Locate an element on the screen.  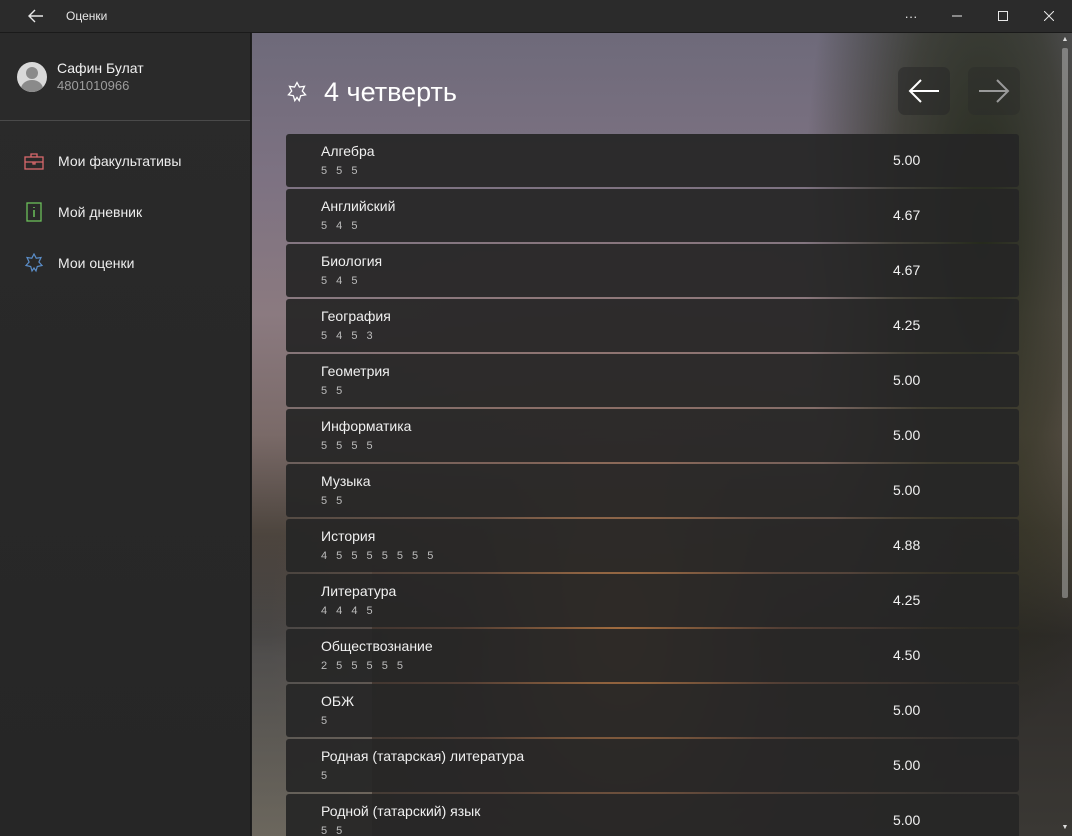
list-item: Родной (татарский) язык 5 5 5.00 is located at coordinates (652, 815).